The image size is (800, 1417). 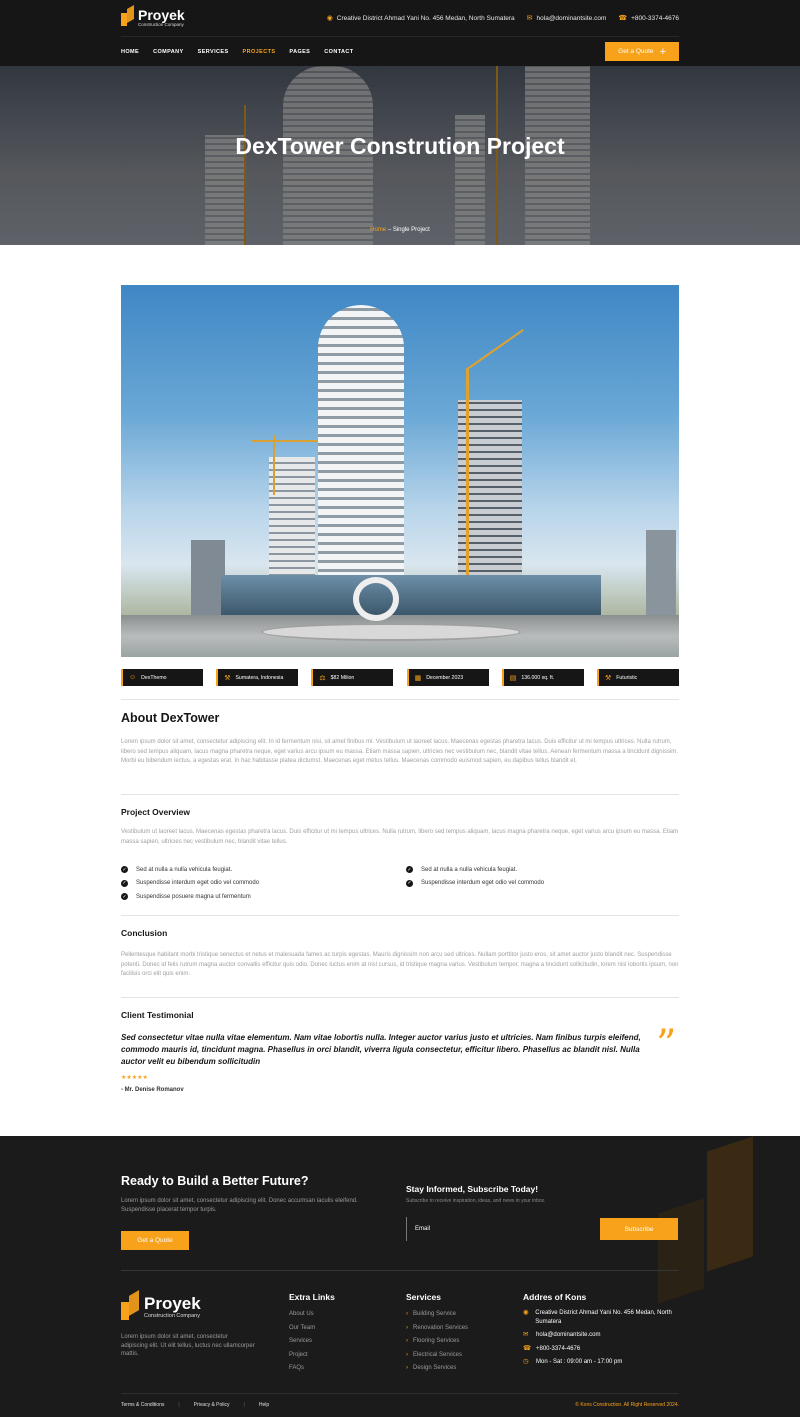 What do you see at coordinates (134, 1078) in the screenshot?
I see `rating-stars: ★★★★★` at bounding box center [134, 1078].